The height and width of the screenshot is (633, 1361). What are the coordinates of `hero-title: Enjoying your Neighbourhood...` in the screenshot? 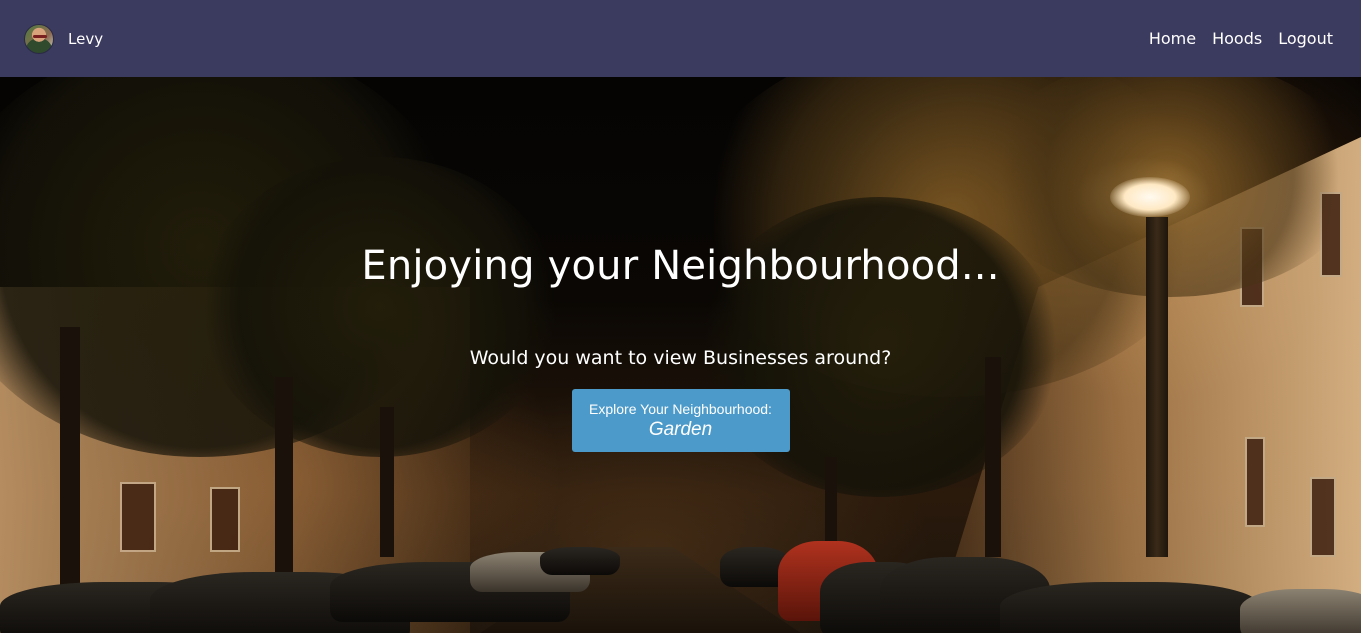 It's located at (680, 266).